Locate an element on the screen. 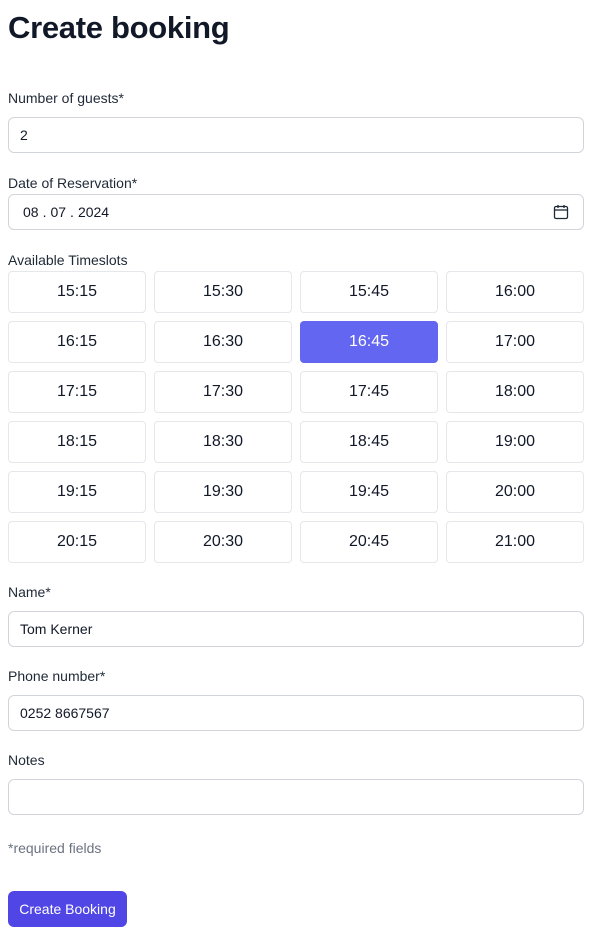  date-month: 07 is located at coordinates (58, 212).